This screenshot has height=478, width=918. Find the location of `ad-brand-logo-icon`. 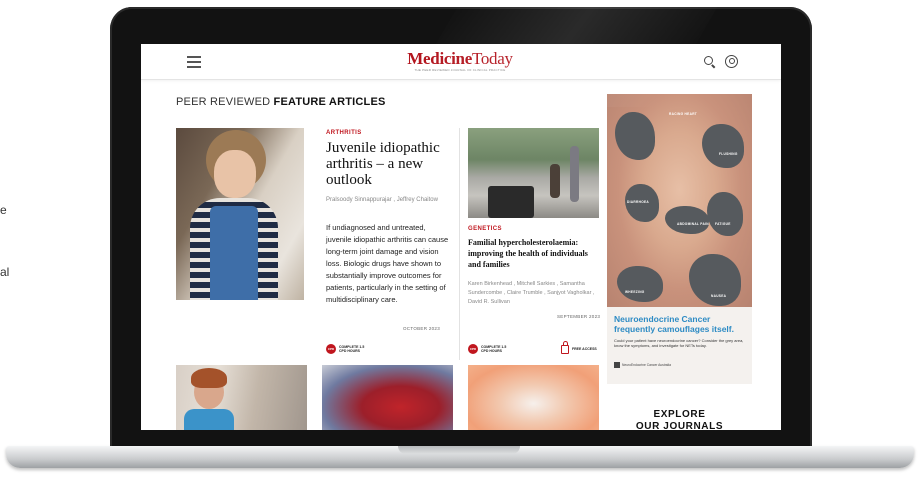

ad-brand-logo-icon is located at coordinates (617, 365).